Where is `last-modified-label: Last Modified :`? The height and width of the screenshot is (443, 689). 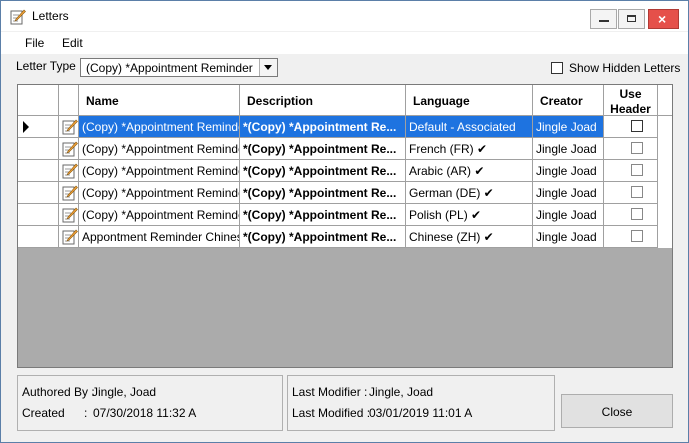 last-modified-label: Last Modified : is located at coordinates (331, 413).